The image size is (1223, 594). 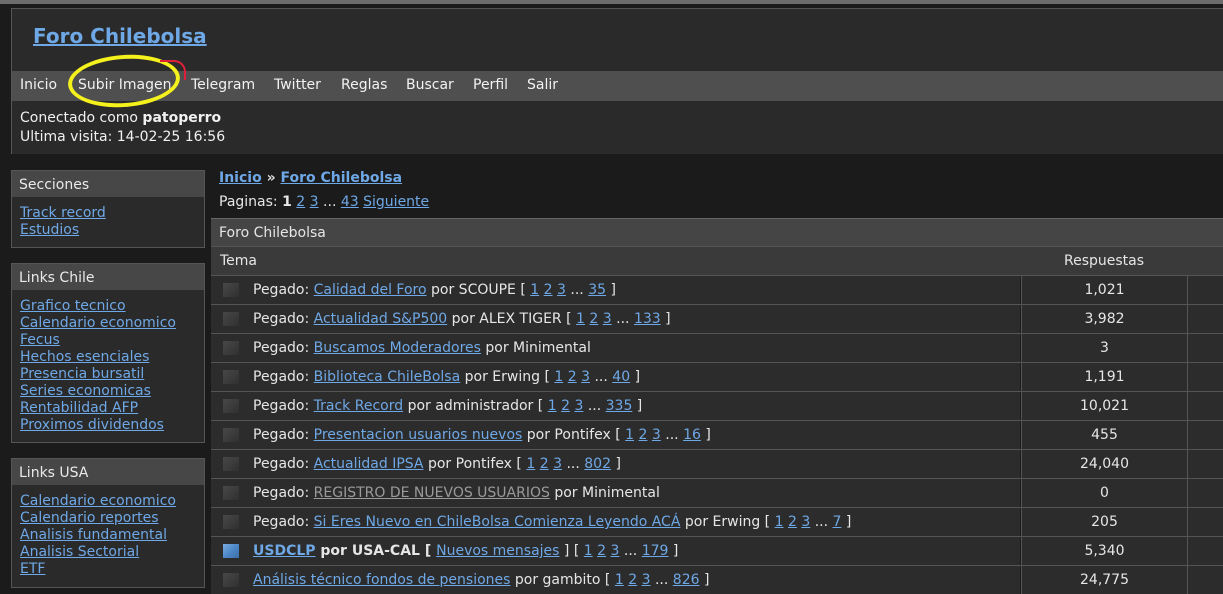 What do you see at coordinates (112, 552) in the screenshot?
I see `sidebar-link-analisis-sectorial: Analisis Sectorial` at bounding box center [112, 552].